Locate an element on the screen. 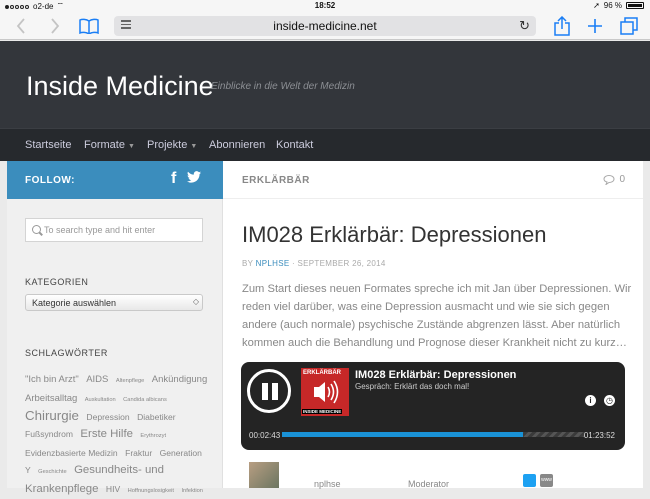  nav-startseite: Startseite is located at coordinates (48, 145).